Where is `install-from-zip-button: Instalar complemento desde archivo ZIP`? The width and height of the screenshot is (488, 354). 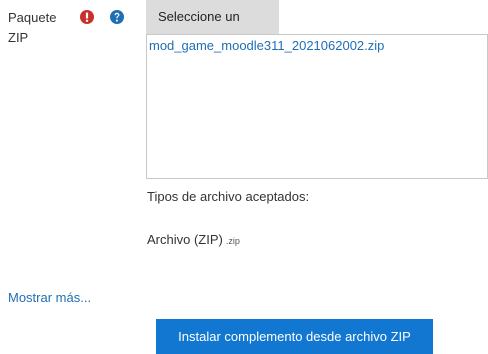
install-from-zip-button: Instalar complemento desde archivo ZIP is located at coordinates (294, 336).